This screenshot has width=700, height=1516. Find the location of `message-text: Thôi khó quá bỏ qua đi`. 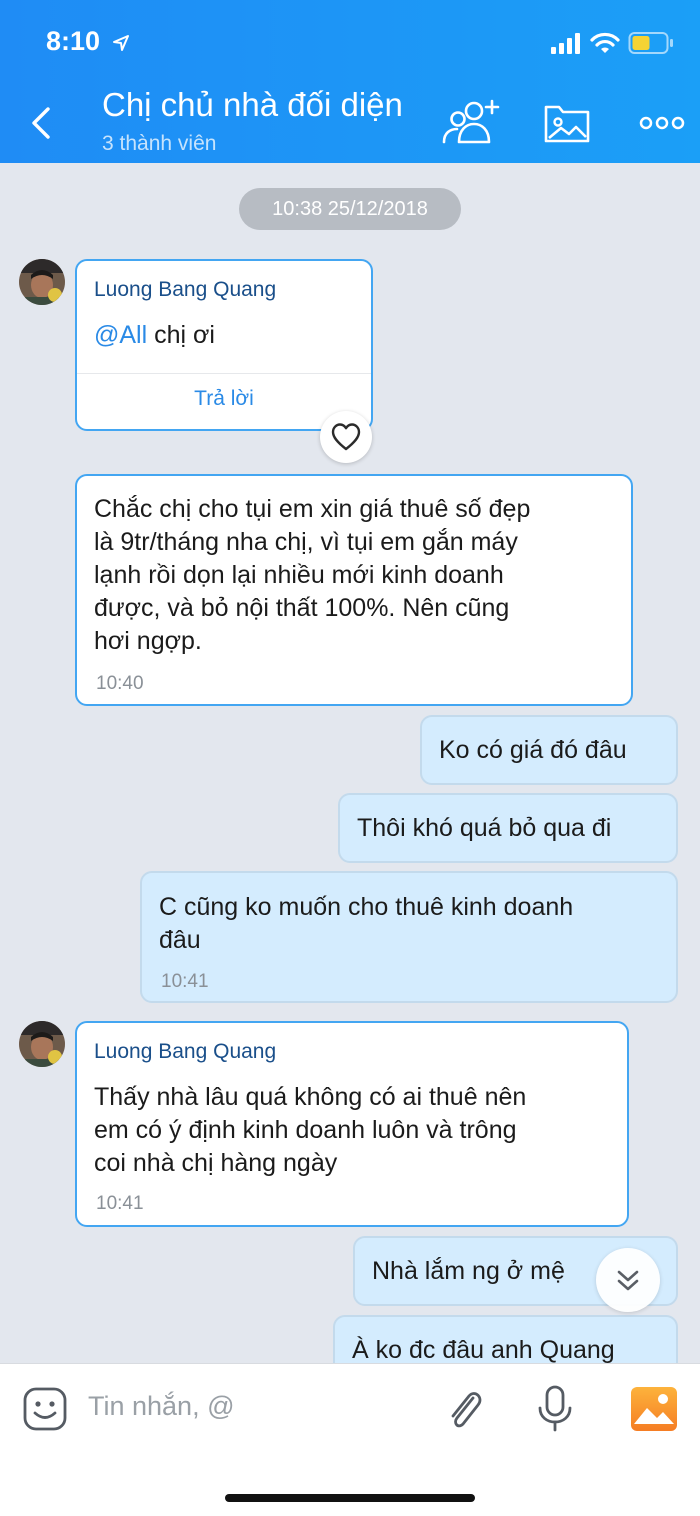

message-text: Thôi khó quá bỏ qua đi is located at coordinates (484, 828).